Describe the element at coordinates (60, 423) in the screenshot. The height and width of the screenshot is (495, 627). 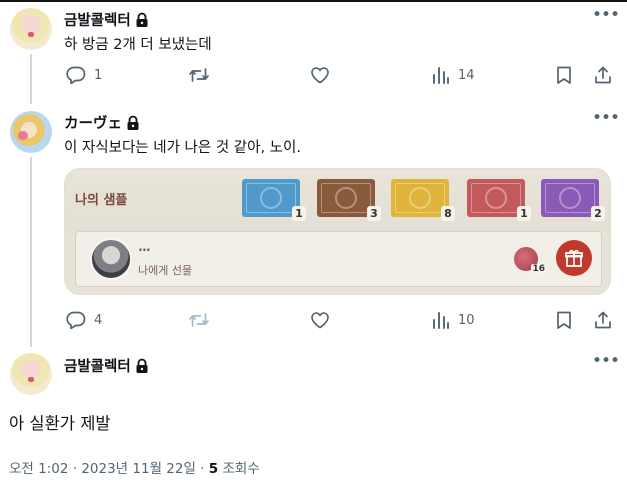
I see `main-tweet-text: 아 실환가 제발` at that location.